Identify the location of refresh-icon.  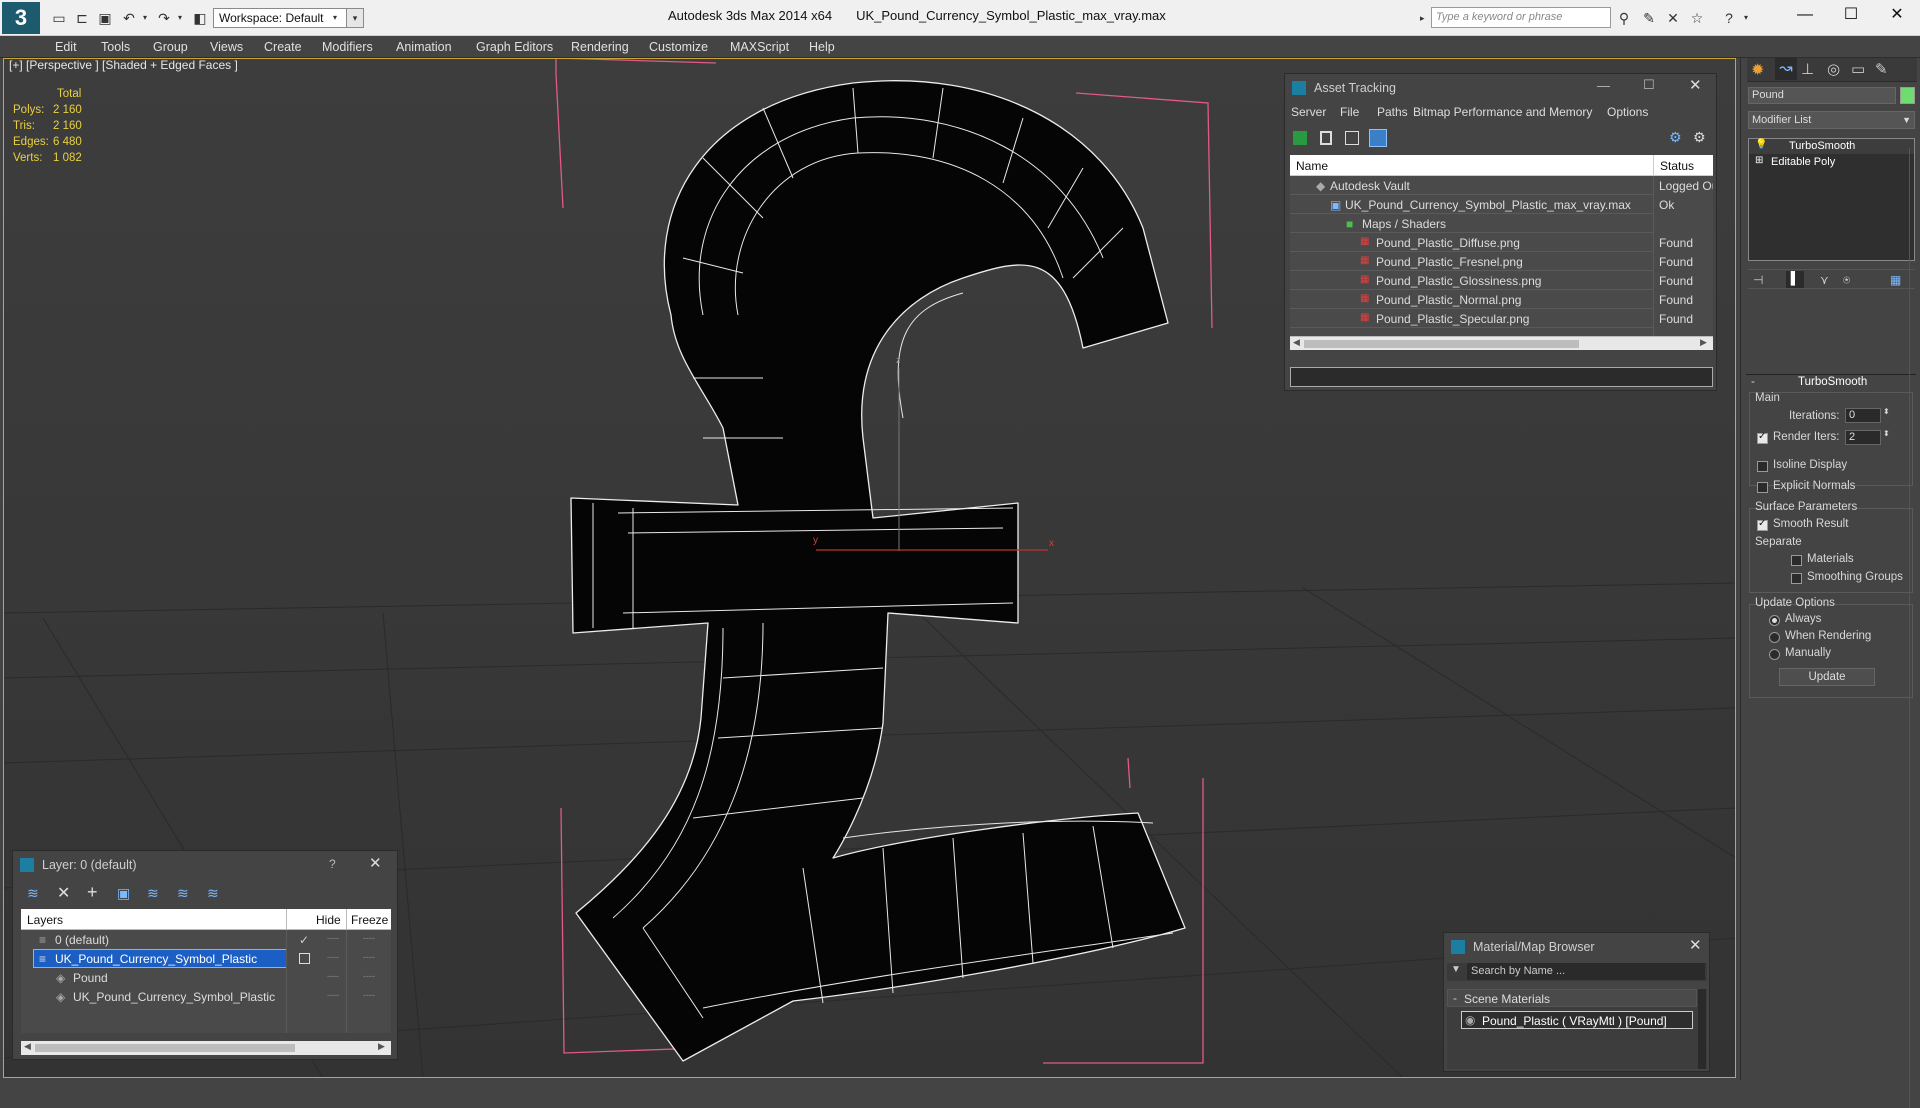
(1300, 138).